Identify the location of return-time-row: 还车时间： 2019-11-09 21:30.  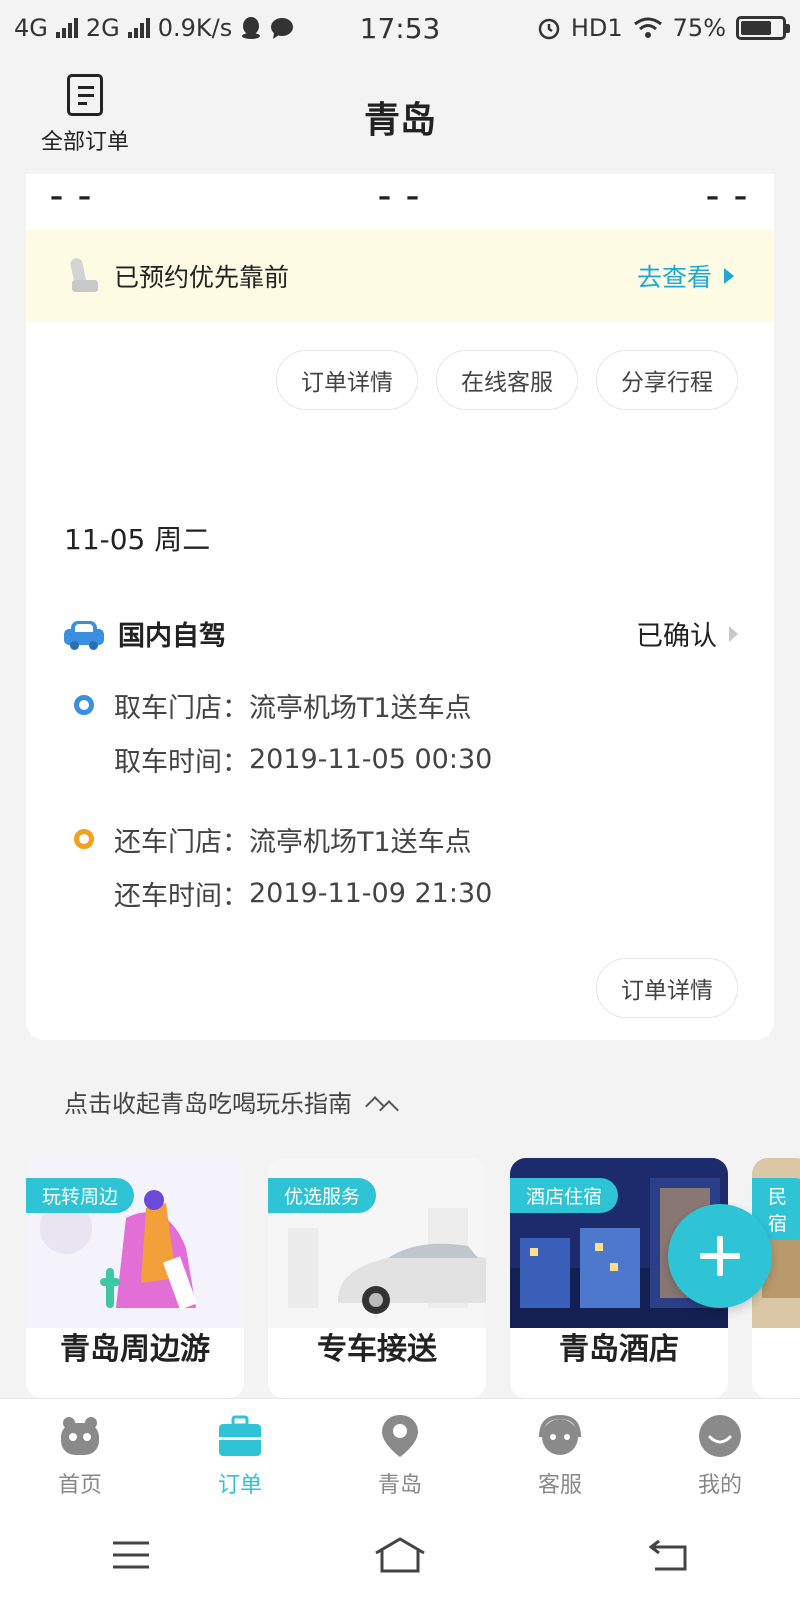
(406, 893).